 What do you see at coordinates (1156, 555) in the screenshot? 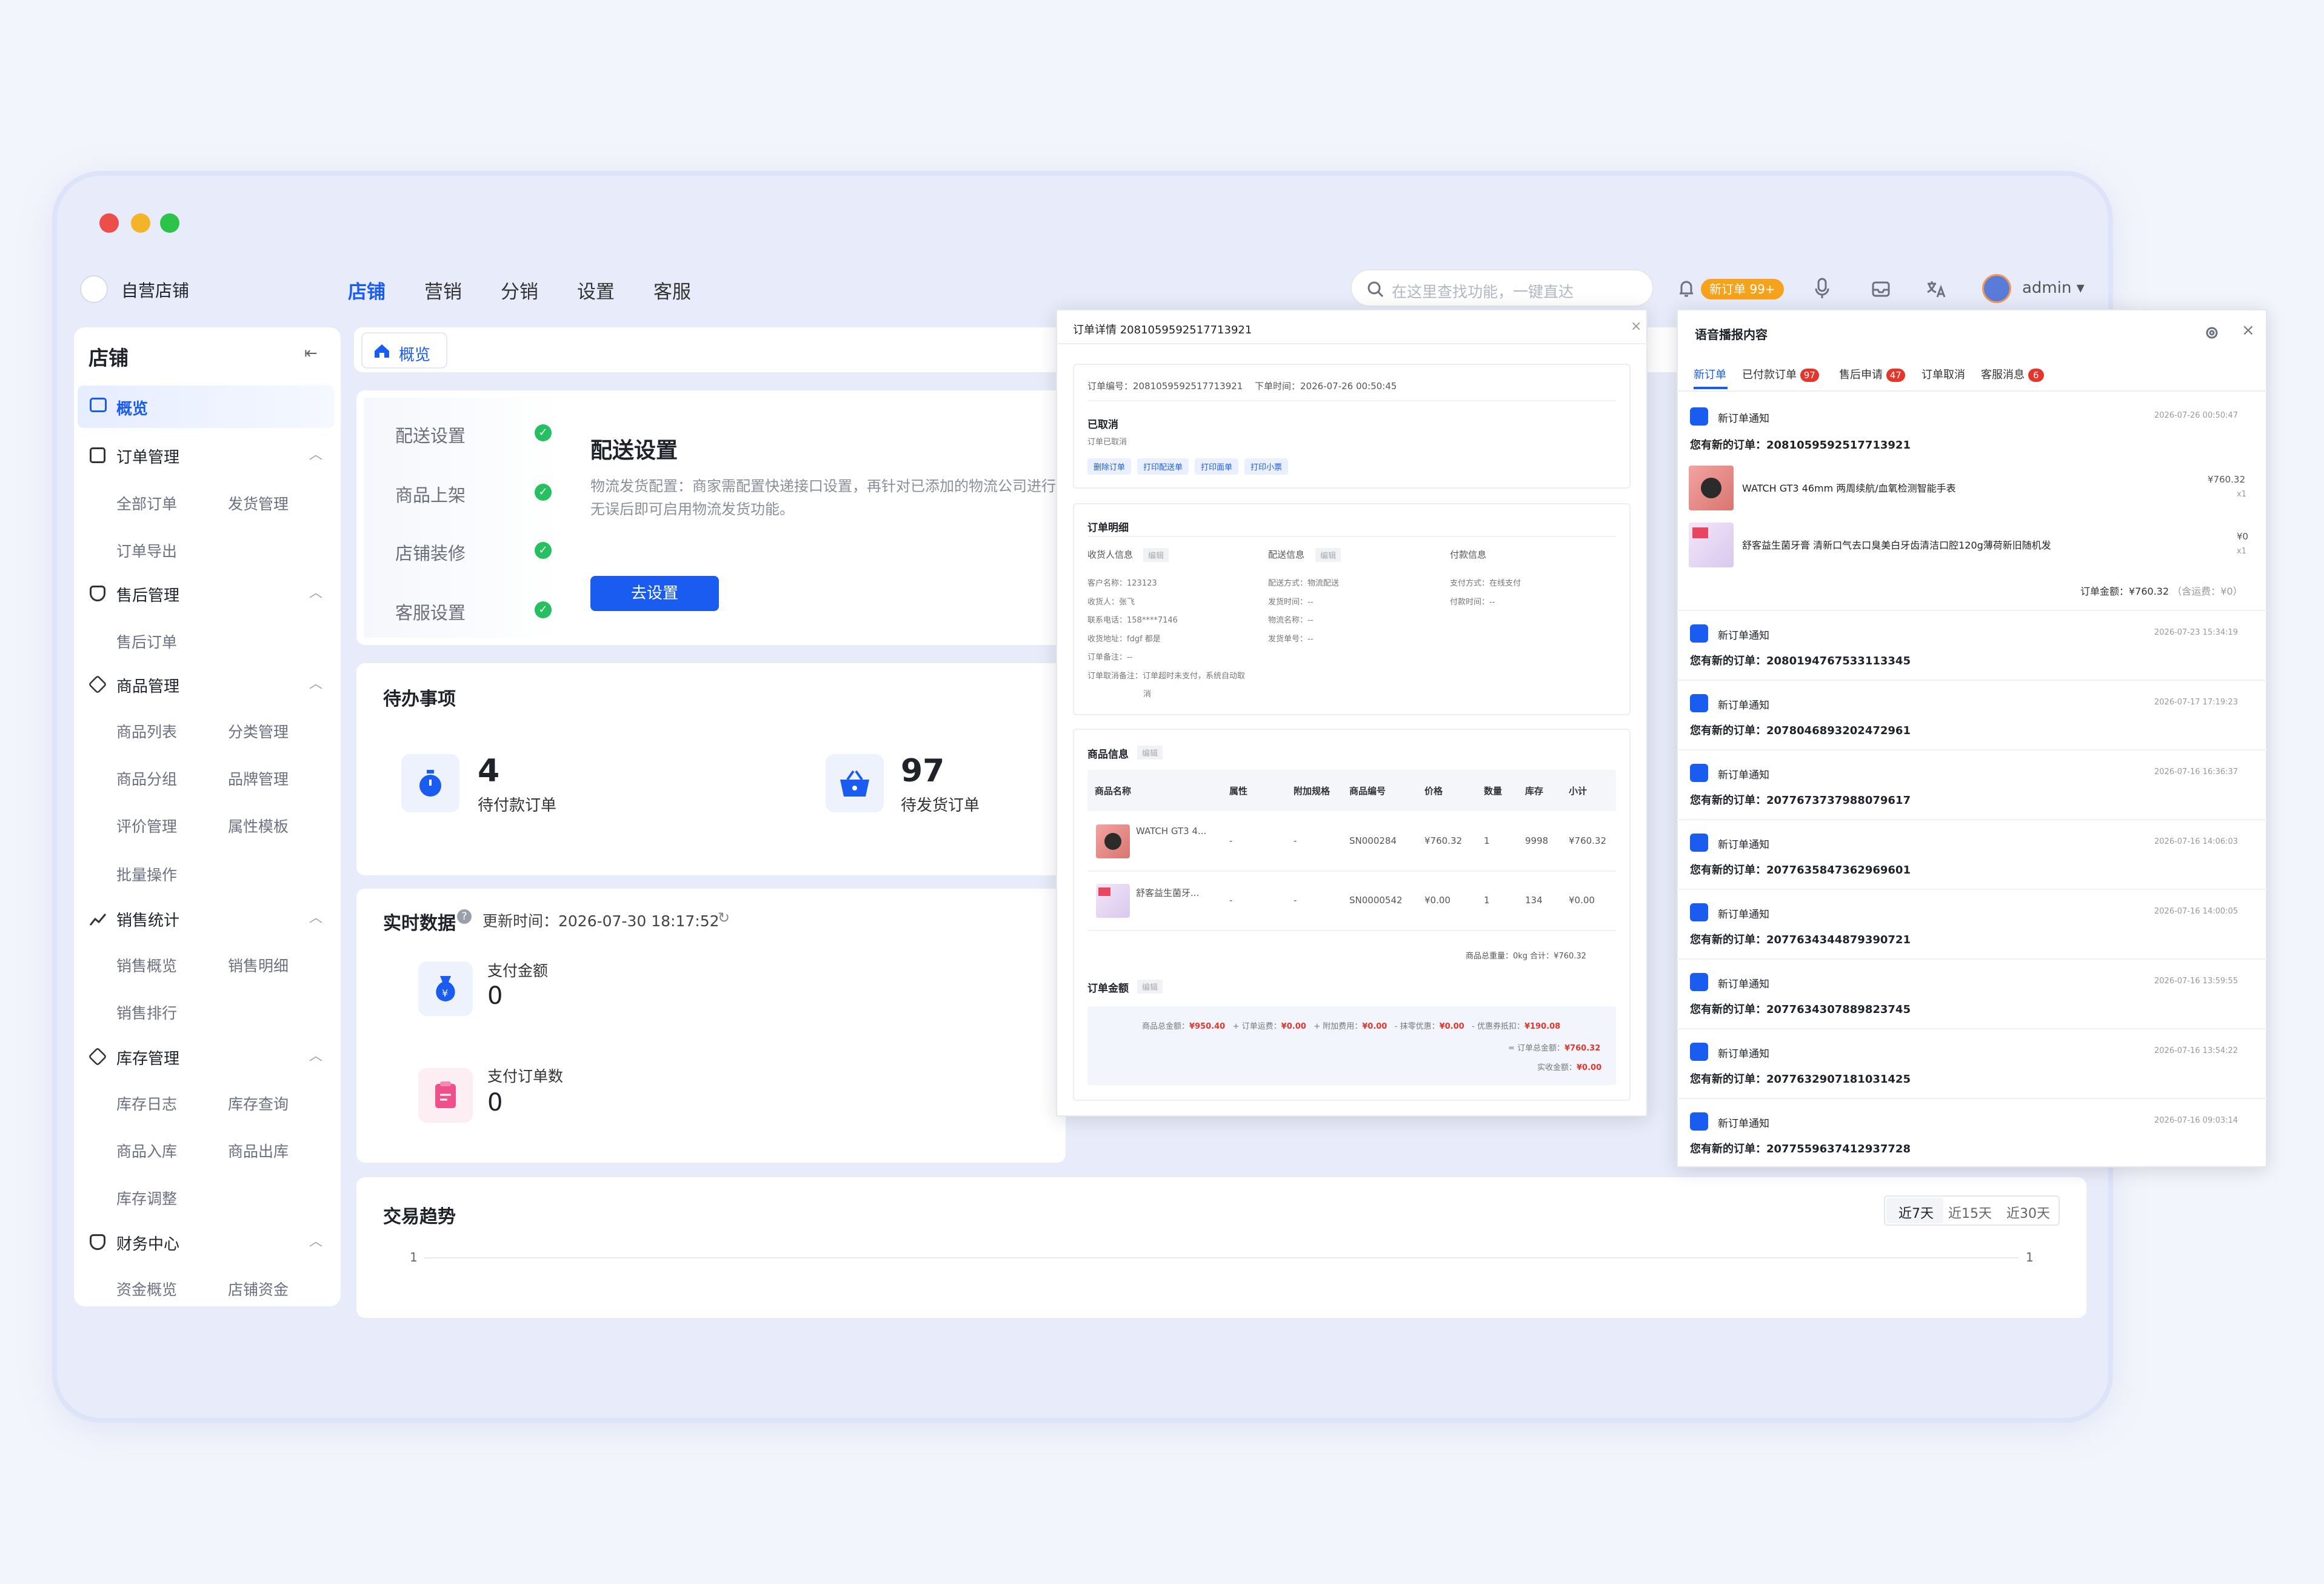
I see `edit-receiver-button: 编辑` at bounding box center [1156, 555].